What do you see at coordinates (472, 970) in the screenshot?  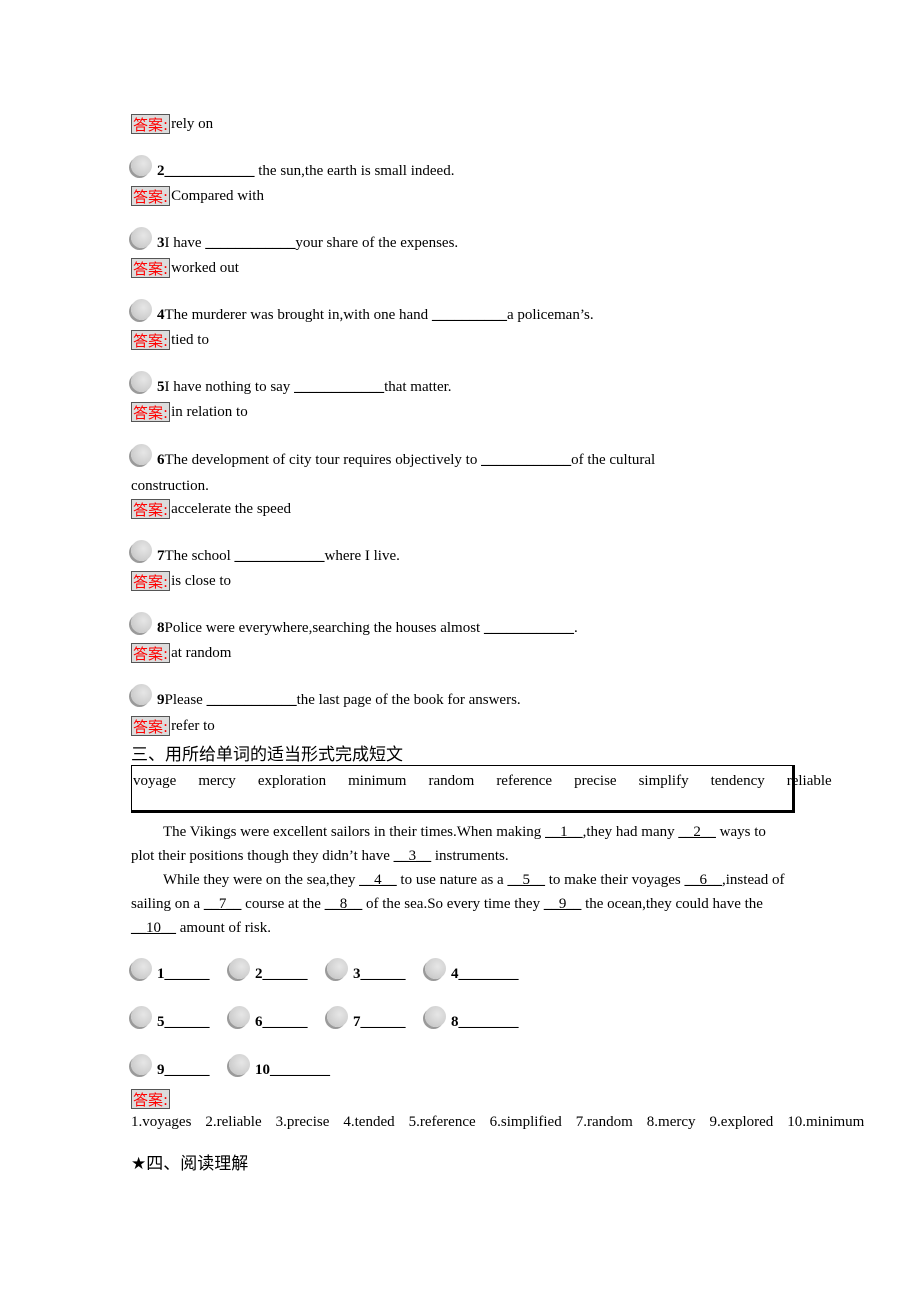 I see `blank-item-4: 4________` at bounding box center [472, 970].